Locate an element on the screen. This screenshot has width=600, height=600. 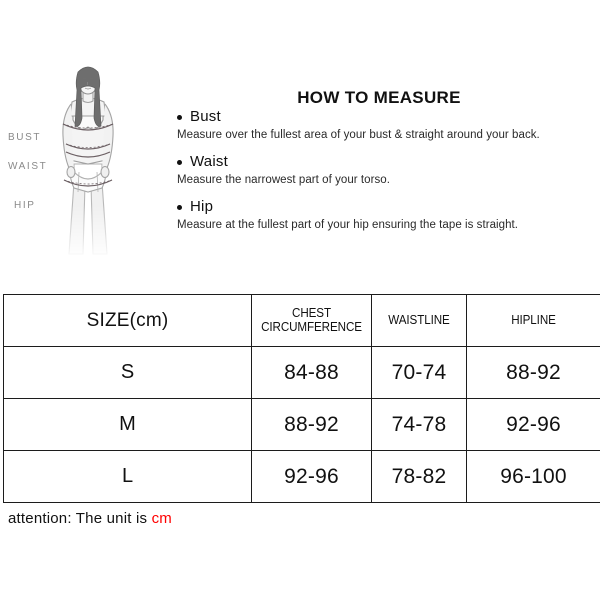
female-body-diagram-icon is located at coordinates (88, 162).